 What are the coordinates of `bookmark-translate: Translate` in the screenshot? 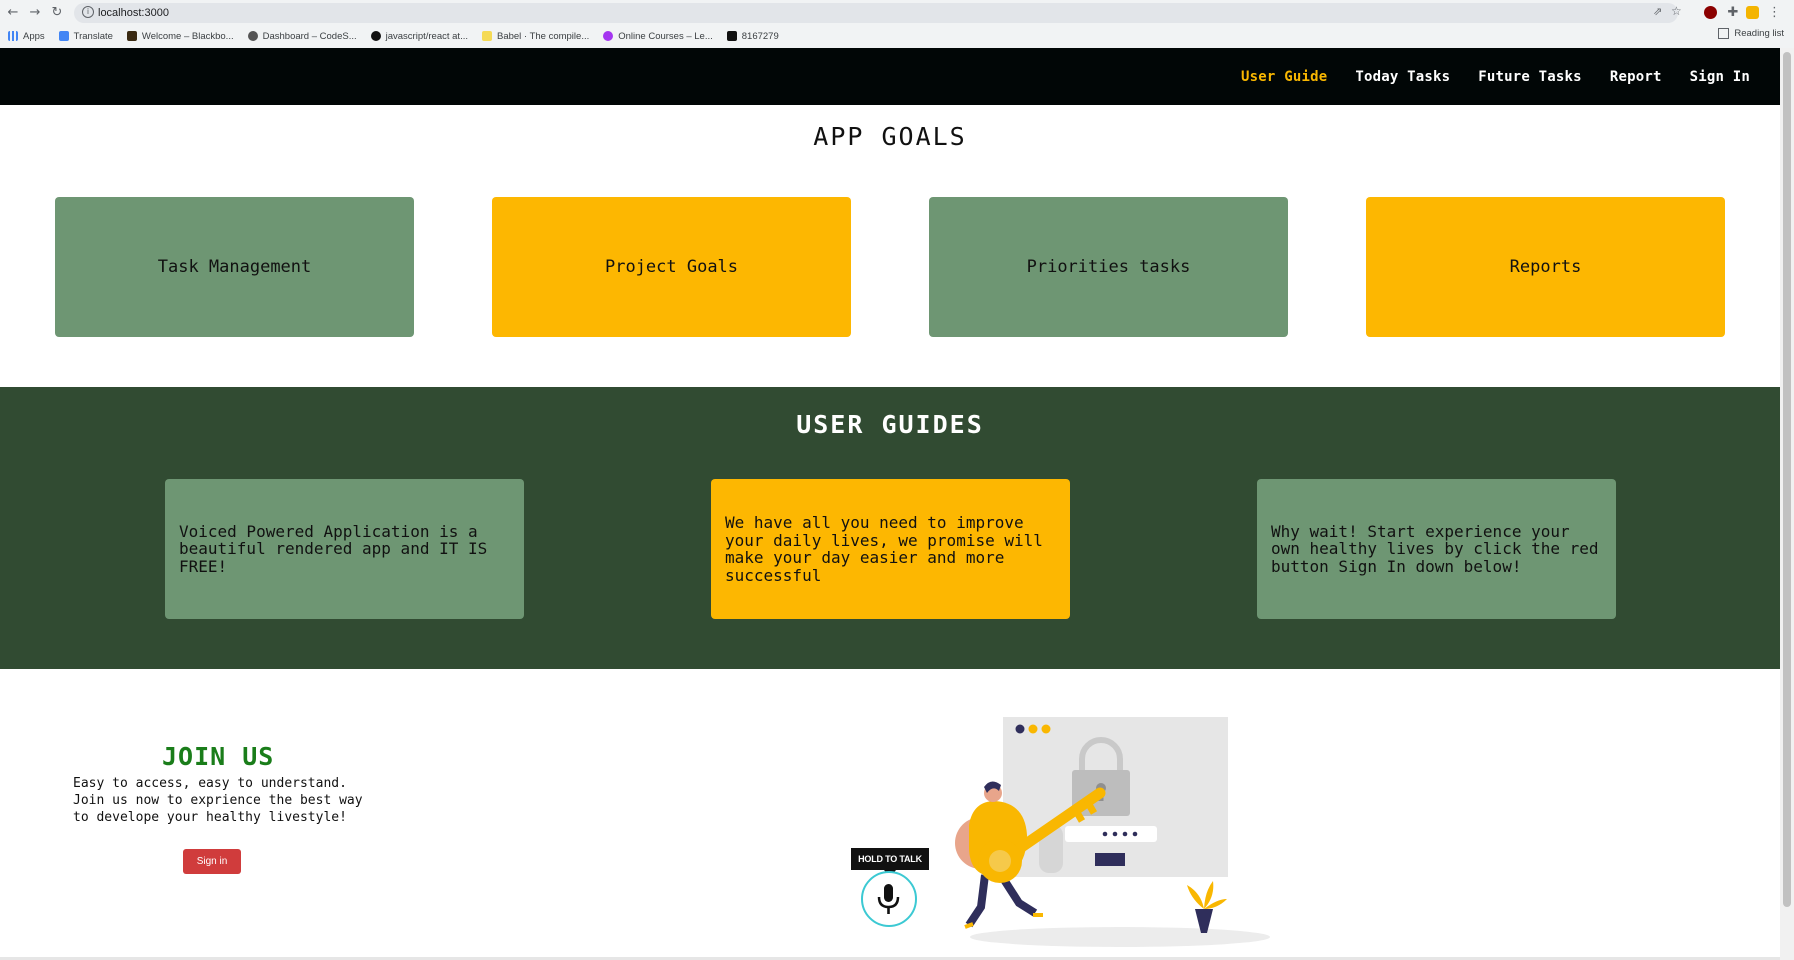 It's located at (85, 36).